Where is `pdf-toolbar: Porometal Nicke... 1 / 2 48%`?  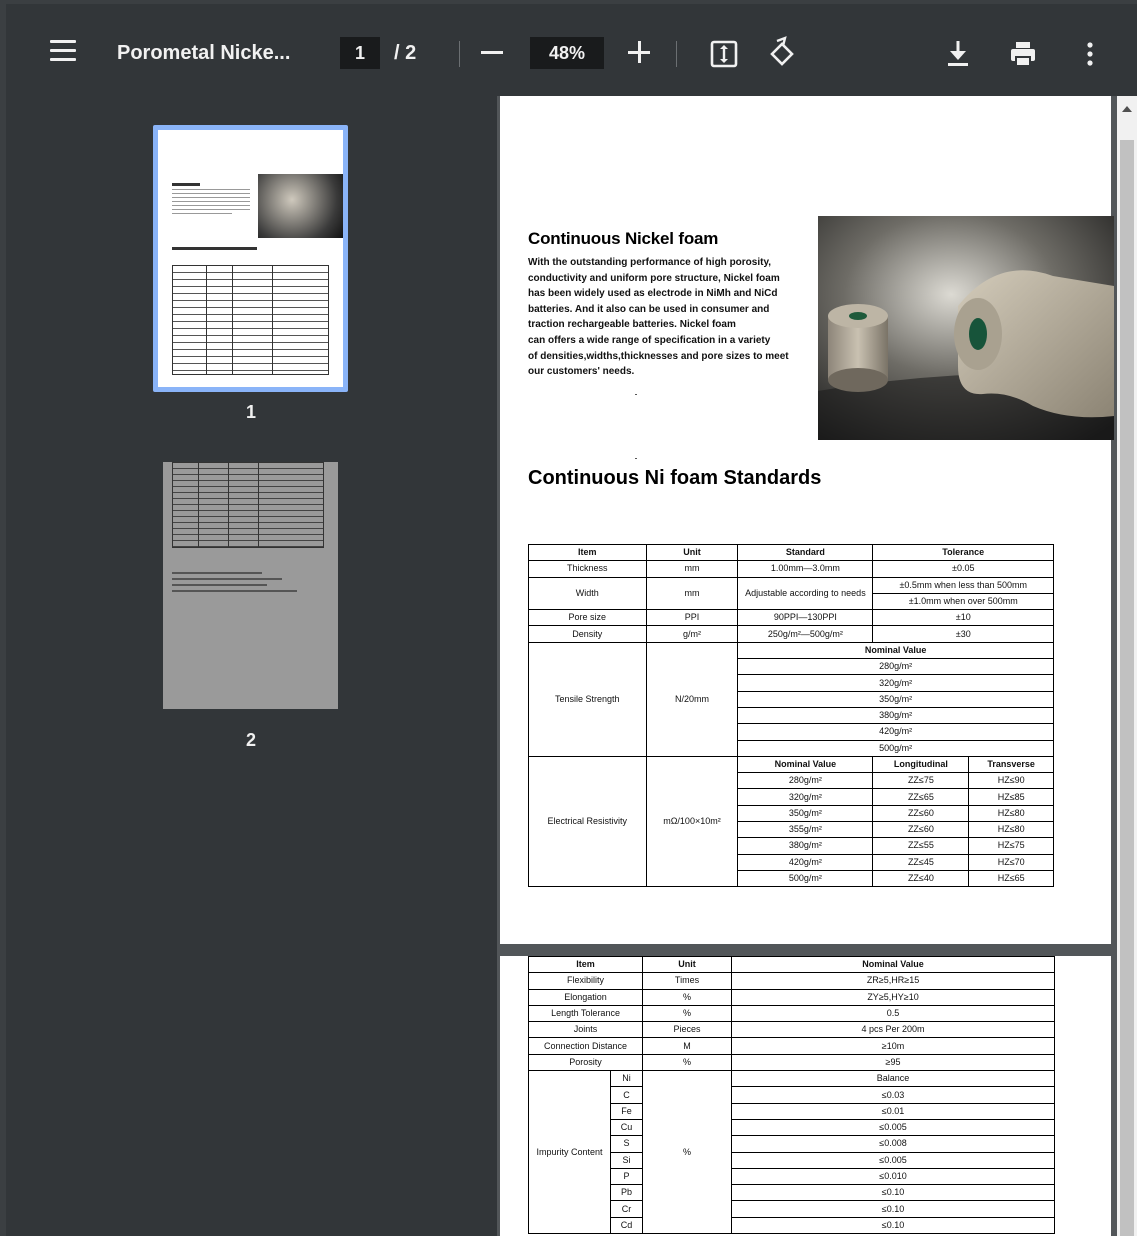
pdf-toolbar: Porometal Nicke... 1 / 2 48% is located at coordinates (571, 50).